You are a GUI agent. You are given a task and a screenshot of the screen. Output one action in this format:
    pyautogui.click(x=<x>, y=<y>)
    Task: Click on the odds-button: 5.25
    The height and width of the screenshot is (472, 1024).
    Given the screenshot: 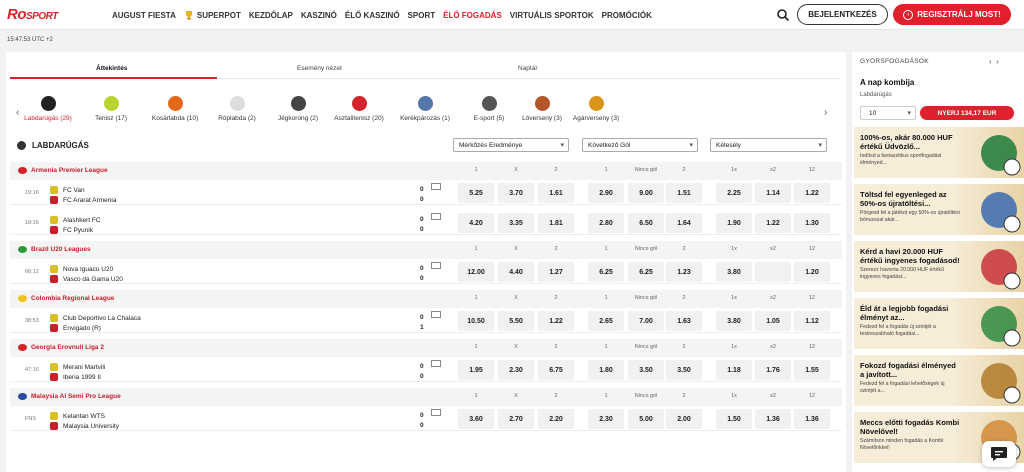 What is the action you would take?
    pyautogui.click(x=476, y=193)
    